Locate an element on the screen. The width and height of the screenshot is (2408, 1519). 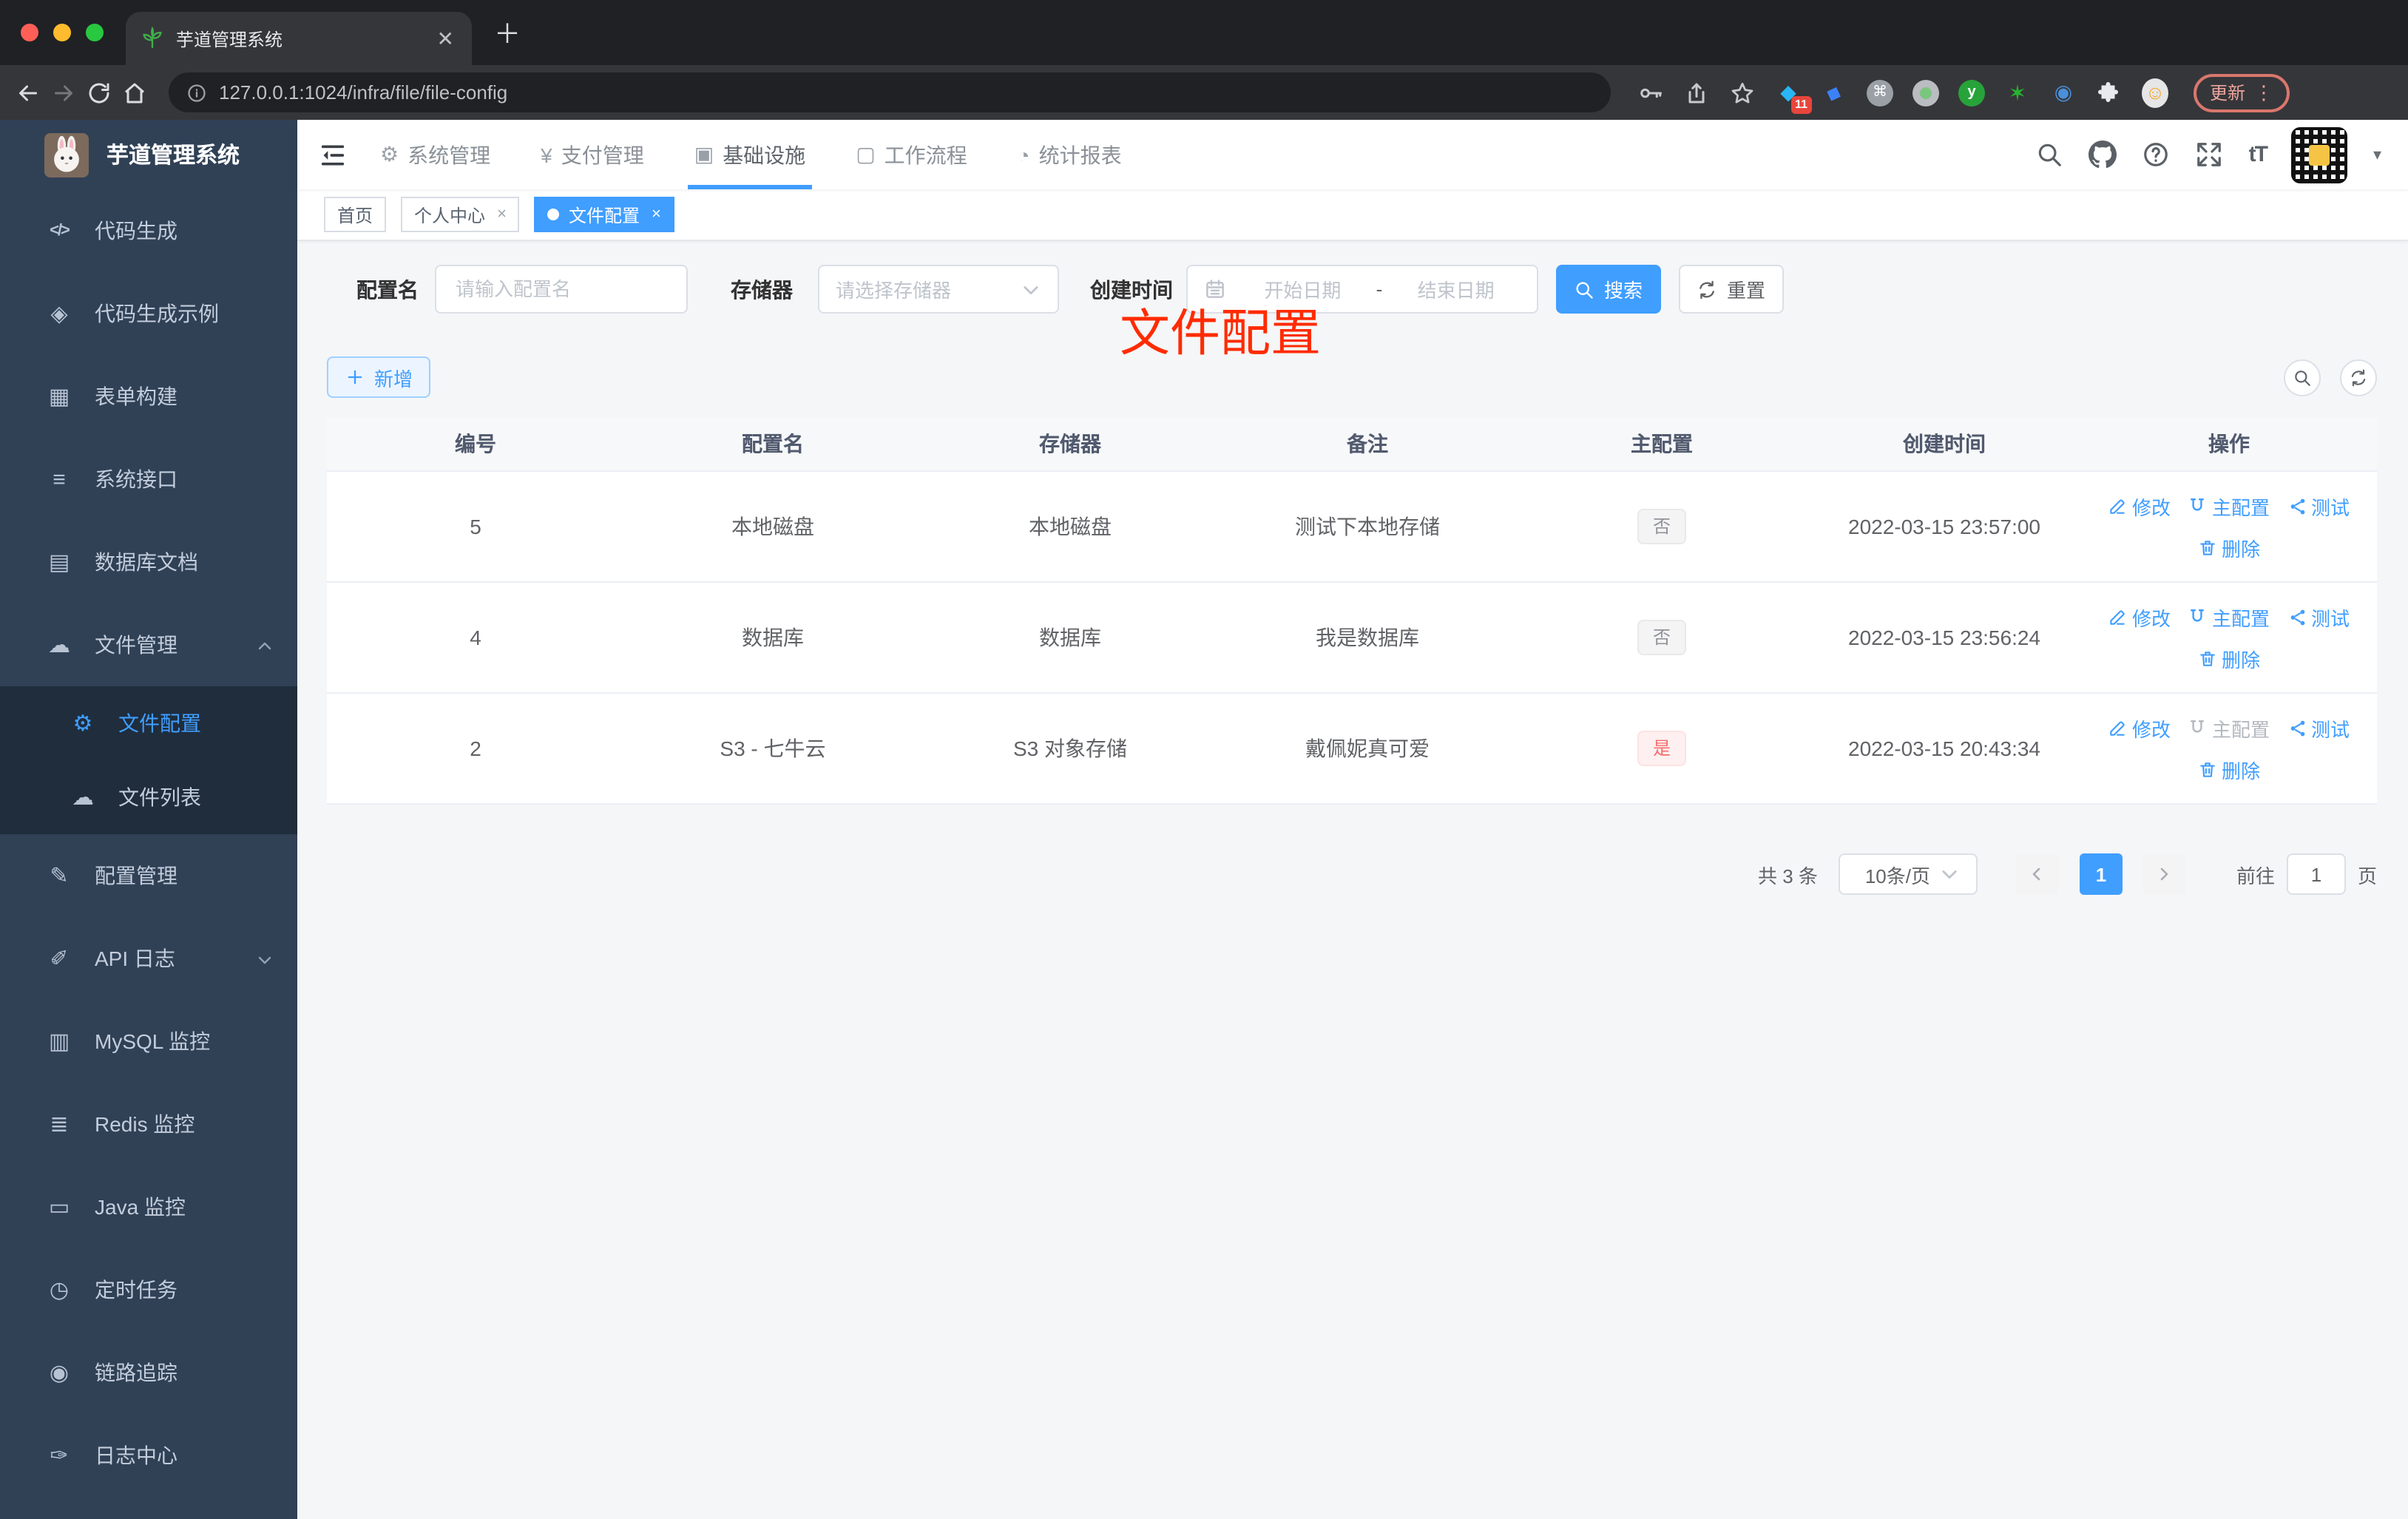
next-page-button is located at coordinates (2164, 874).